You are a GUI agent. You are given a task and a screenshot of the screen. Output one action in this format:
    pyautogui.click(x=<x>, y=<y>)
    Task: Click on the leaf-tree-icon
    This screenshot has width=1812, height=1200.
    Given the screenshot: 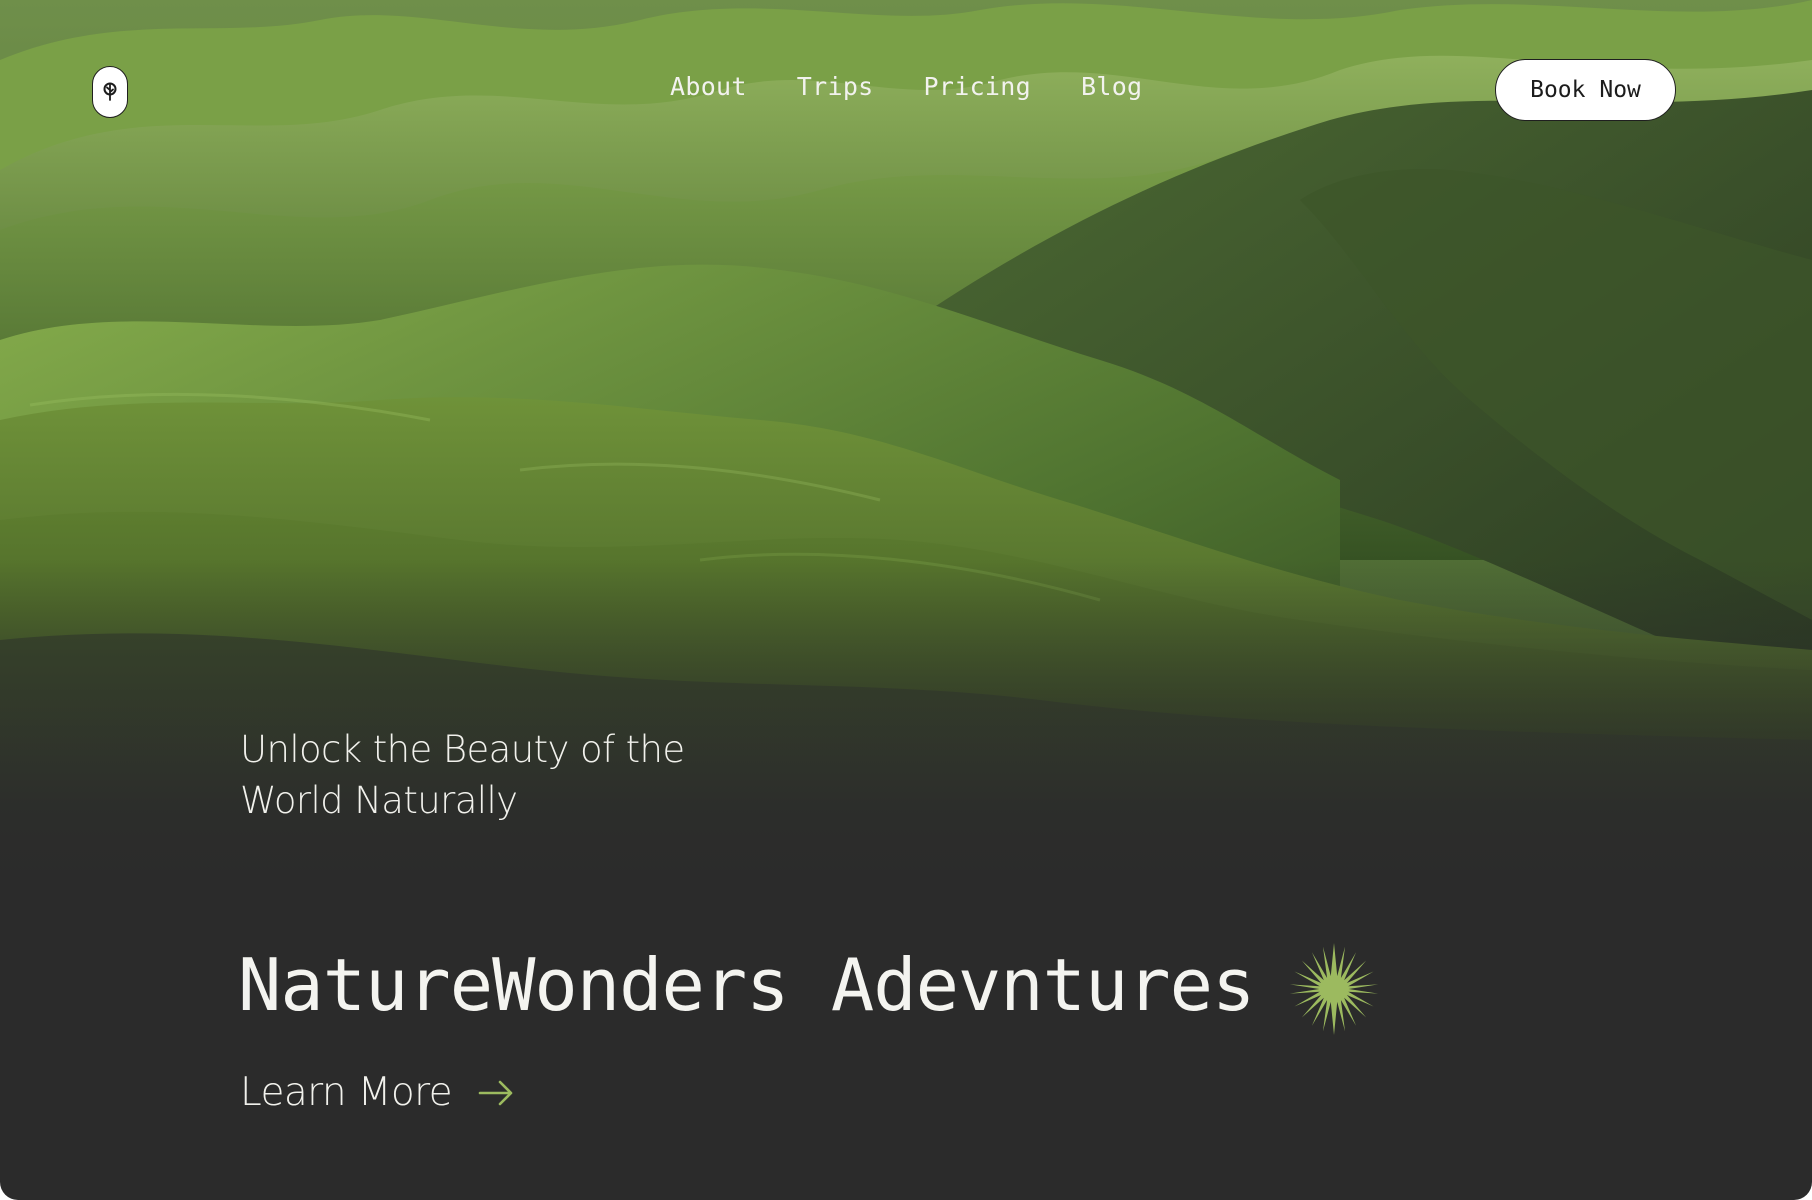 What is the action you would take?
    pyautogui.click(x=110, y=91)
    